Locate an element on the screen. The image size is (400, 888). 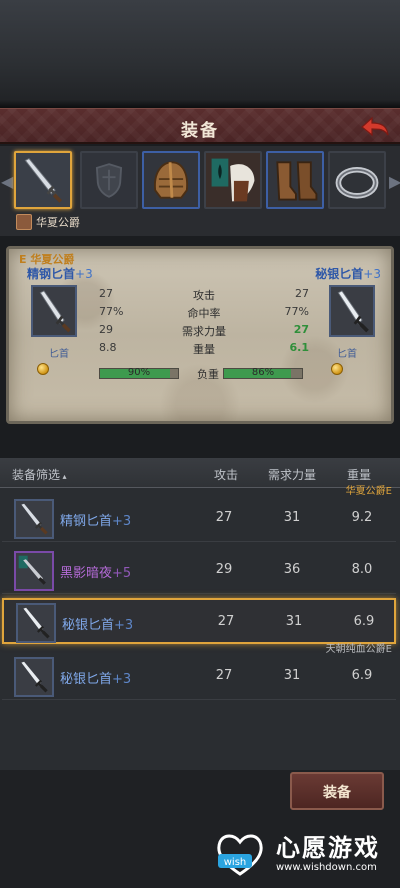
current-item-icon is located at coordinates (54, 311).